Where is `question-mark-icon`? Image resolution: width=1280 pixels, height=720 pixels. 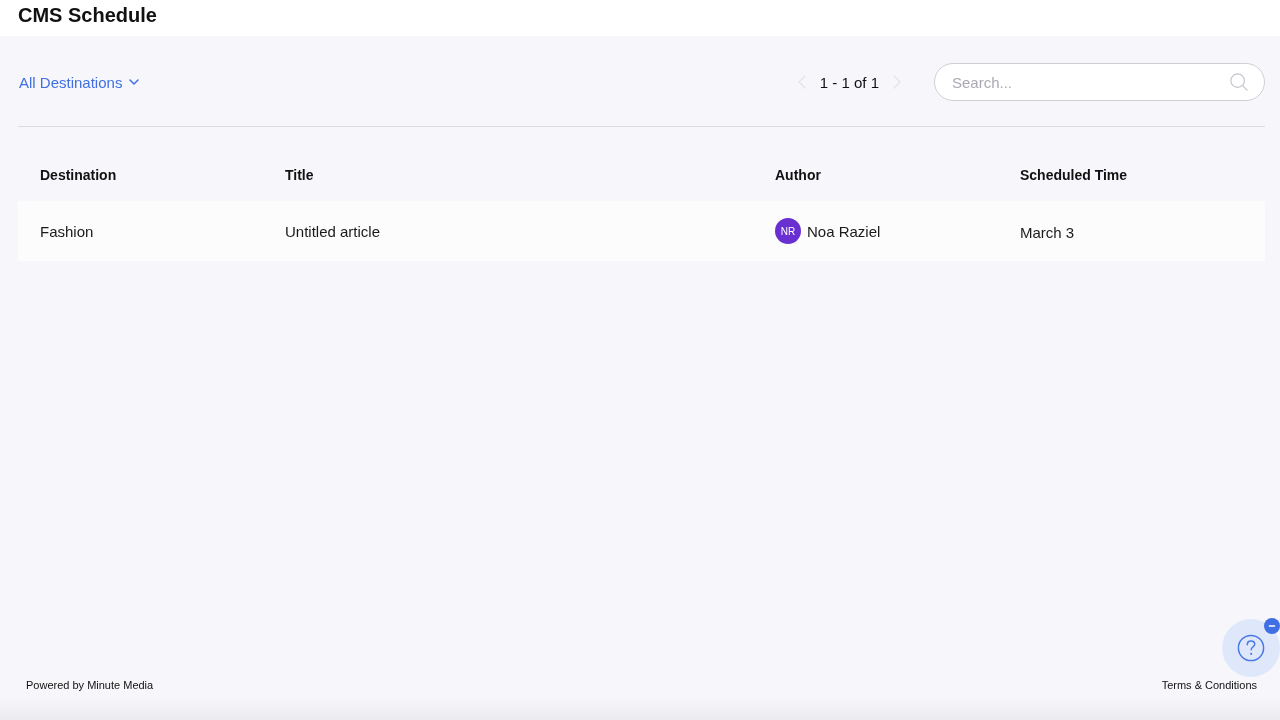
question-mark-icon is located at coordinates (1251, 648).